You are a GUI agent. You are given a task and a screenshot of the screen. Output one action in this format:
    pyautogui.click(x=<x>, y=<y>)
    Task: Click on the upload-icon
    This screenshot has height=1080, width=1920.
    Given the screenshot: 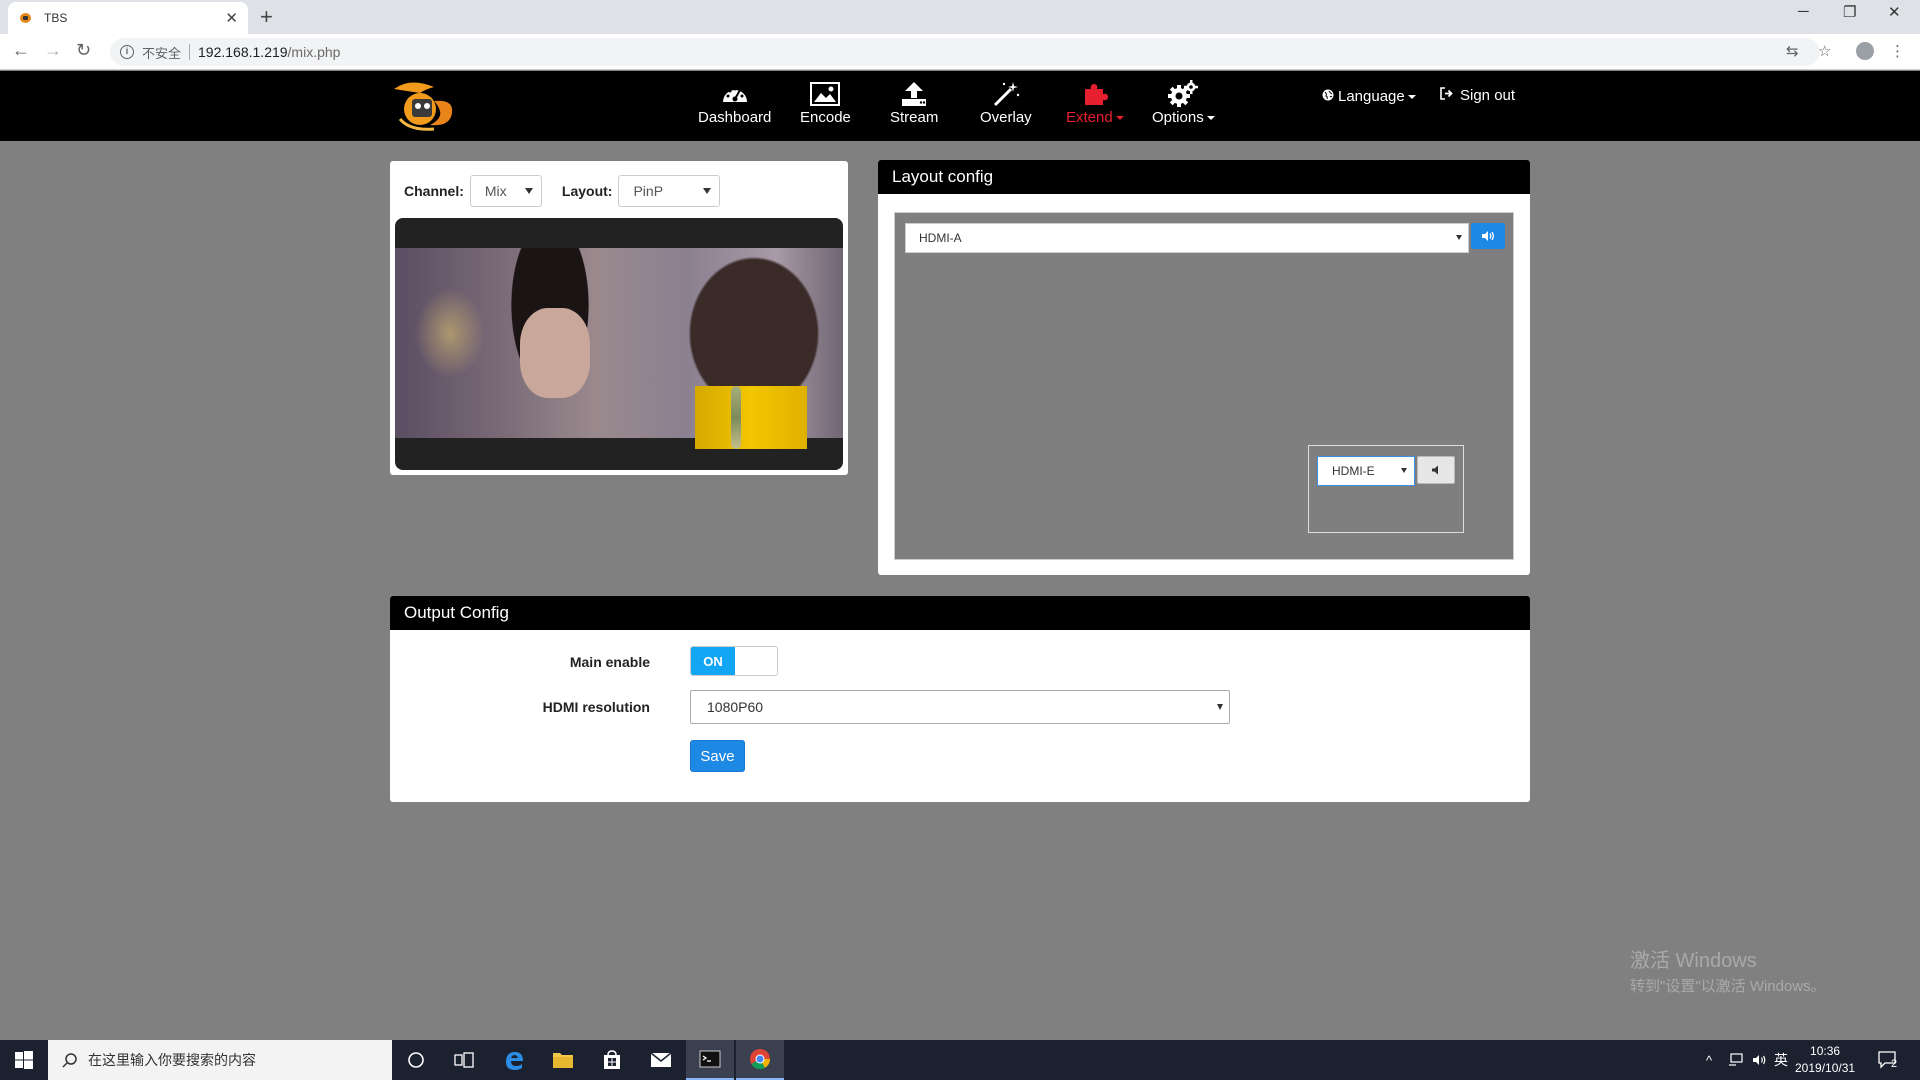 What is the action you would take?
    pyautogui.click(x=914, y=94)
    